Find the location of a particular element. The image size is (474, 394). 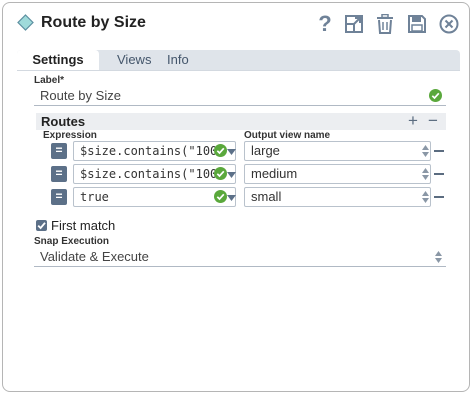

routes-section-header: Routes + − is located at coordinates (241, 121).